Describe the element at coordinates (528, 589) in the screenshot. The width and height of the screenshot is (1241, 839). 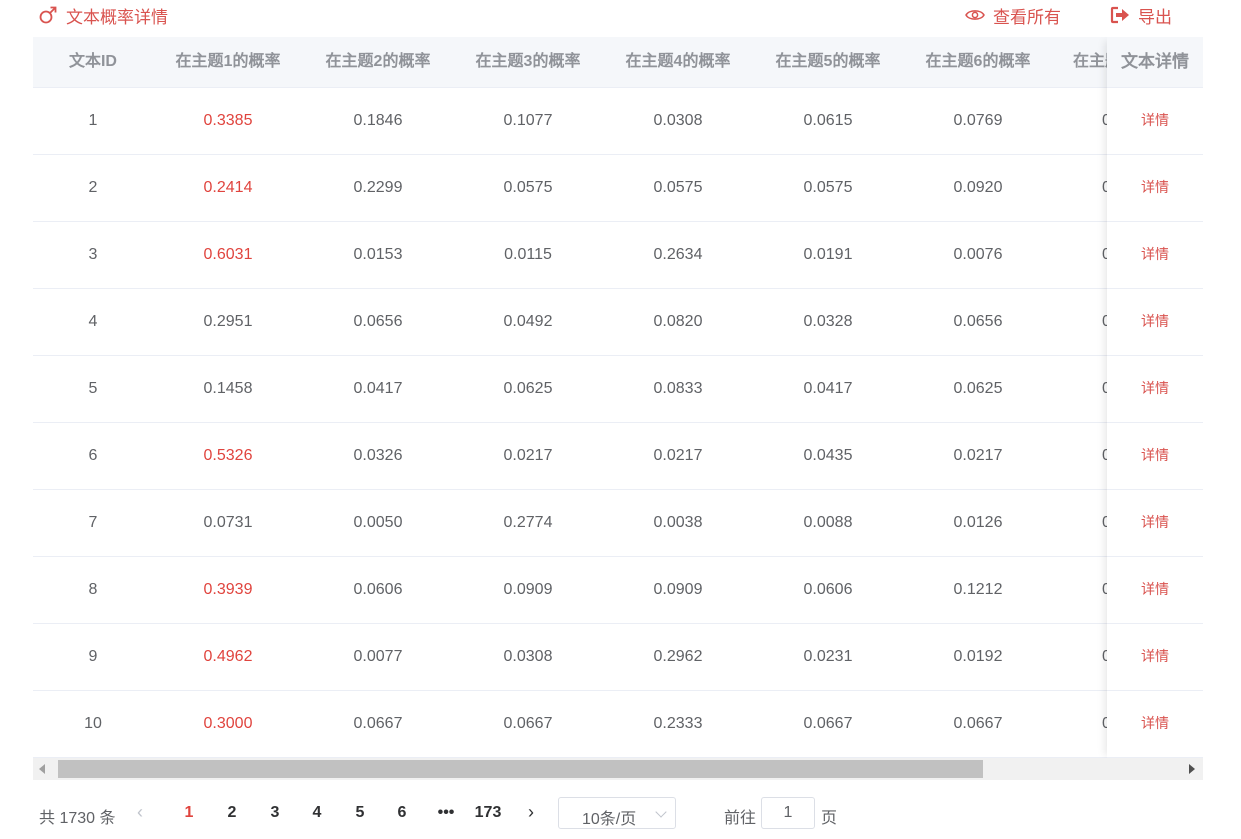
I see `cell-topic-3-probability: 0.0909` at that location.